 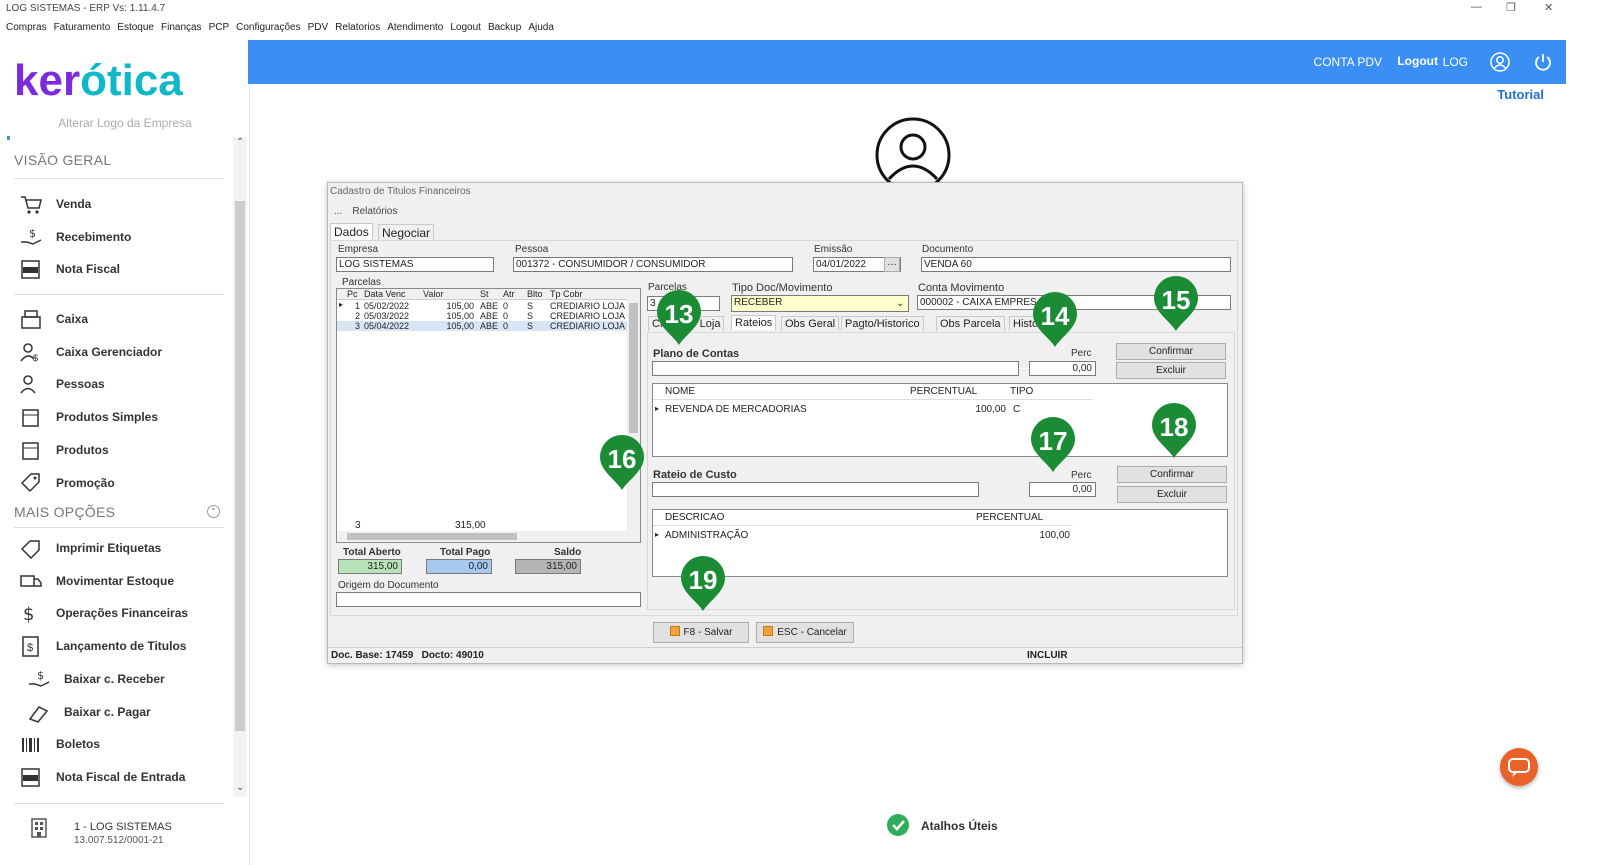 What do you see at coordinates (488, 599) in the screenshot?
I see `origem-field` at bounding box center [488, 599].